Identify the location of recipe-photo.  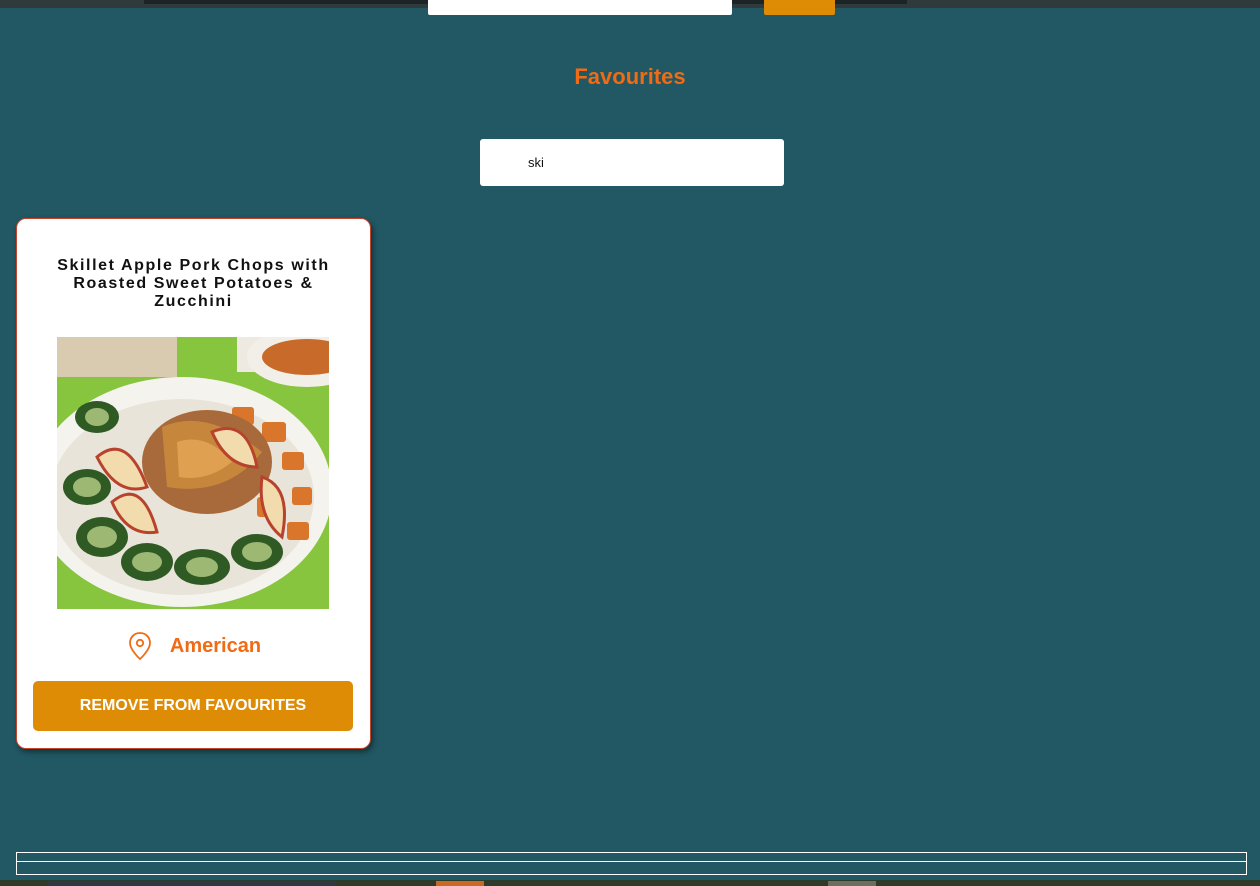
(193, 473).